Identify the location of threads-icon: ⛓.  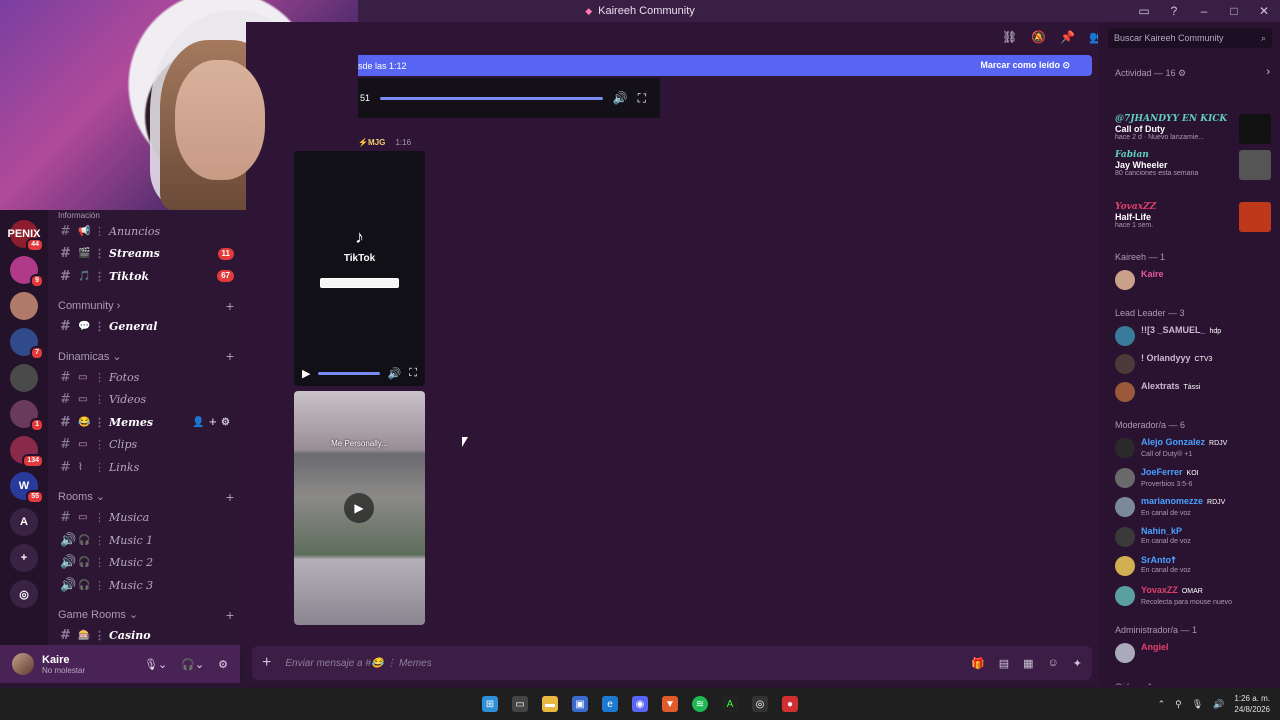
(1009, 37).